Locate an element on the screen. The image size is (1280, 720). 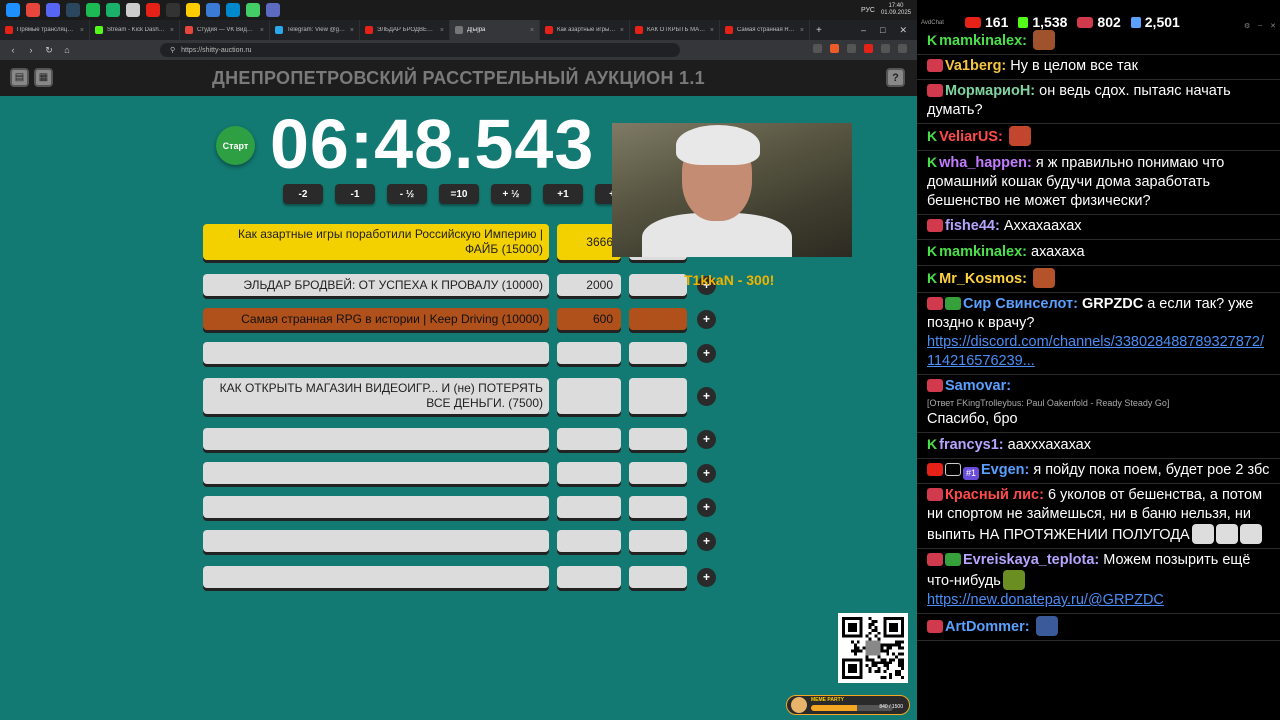
chat-link: https://new.donatepay.ru/@GRPZDC is located at coordinates (1045, 600).